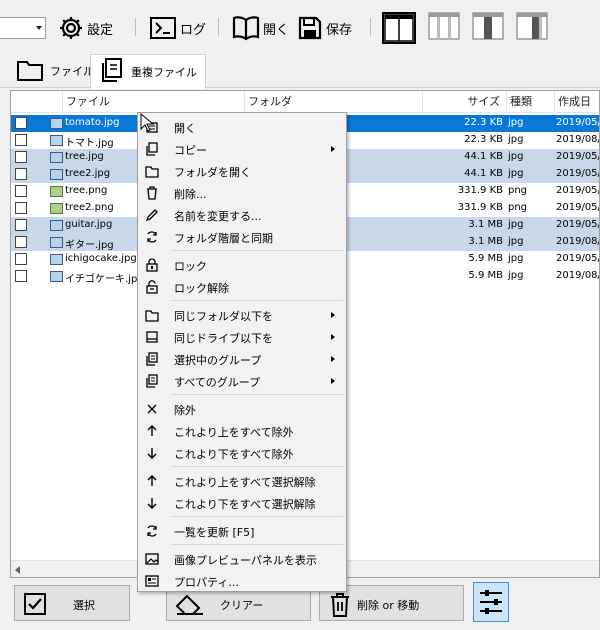  Describe the element at coordinates (334, 102) in the screenshot. I see `column-header-folder: フォルダ` at that location.